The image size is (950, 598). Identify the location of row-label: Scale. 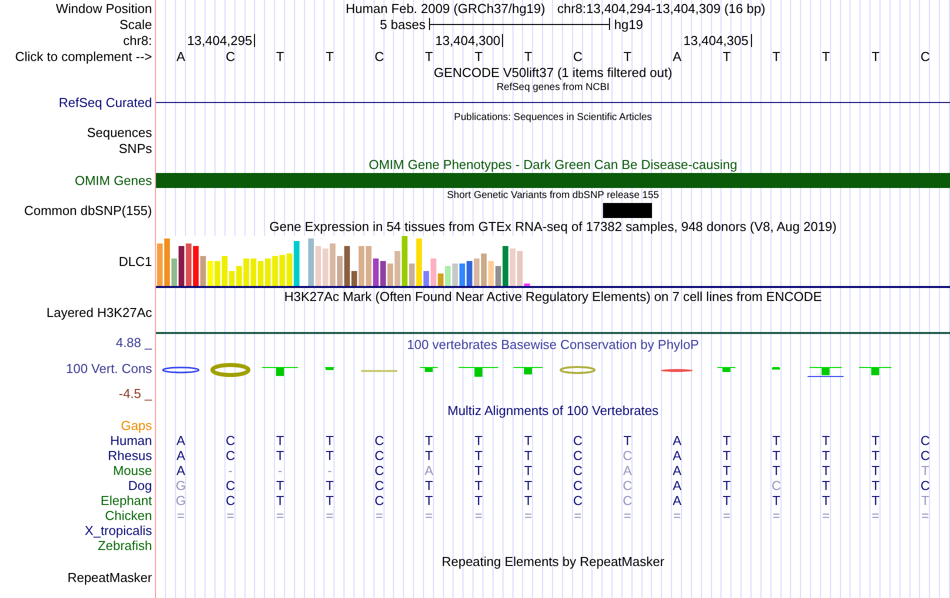
(135, 24).